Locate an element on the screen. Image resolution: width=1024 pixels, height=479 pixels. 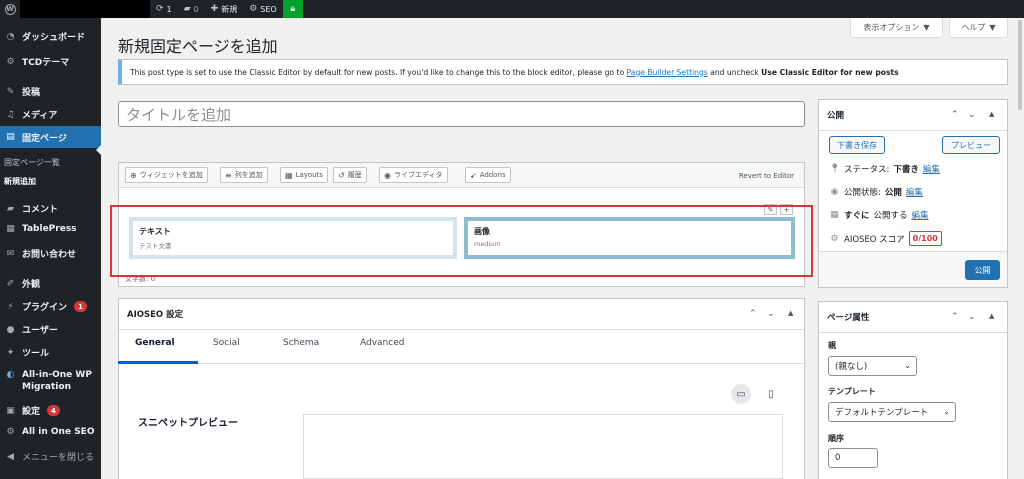
updates-icon: ⟳ is located at coordinates (160, 9).